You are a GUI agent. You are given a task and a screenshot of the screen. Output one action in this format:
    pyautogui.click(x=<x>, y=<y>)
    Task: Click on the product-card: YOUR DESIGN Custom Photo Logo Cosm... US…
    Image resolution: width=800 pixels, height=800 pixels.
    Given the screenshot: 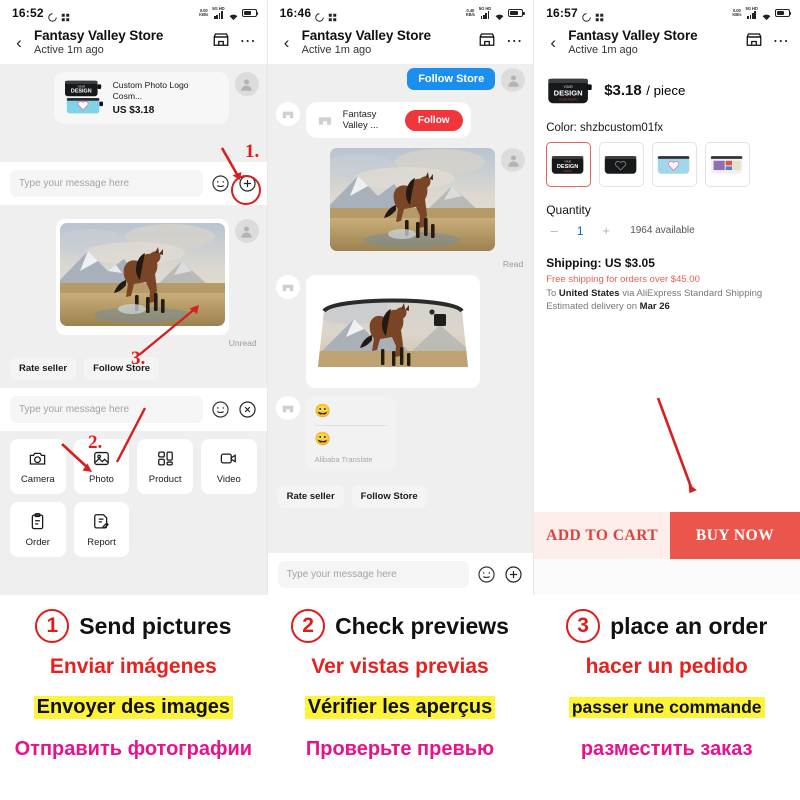 What is the action you would take?
    pyautogui.click(x=141, y=98)
    